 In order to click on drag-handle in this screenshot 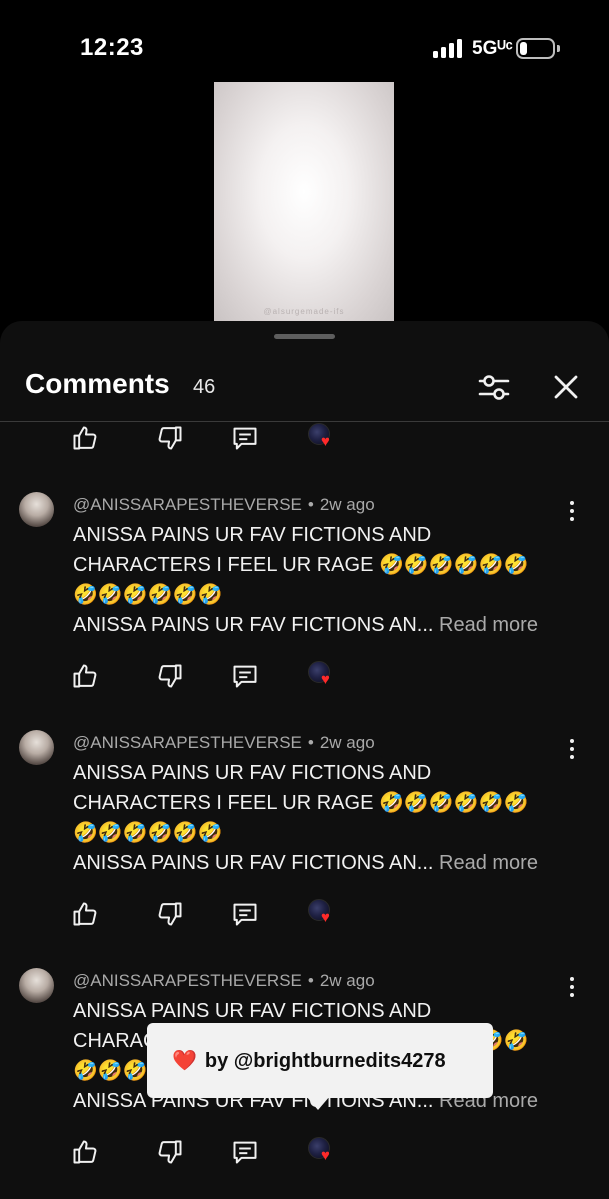, I will do `click(304, 336)`.